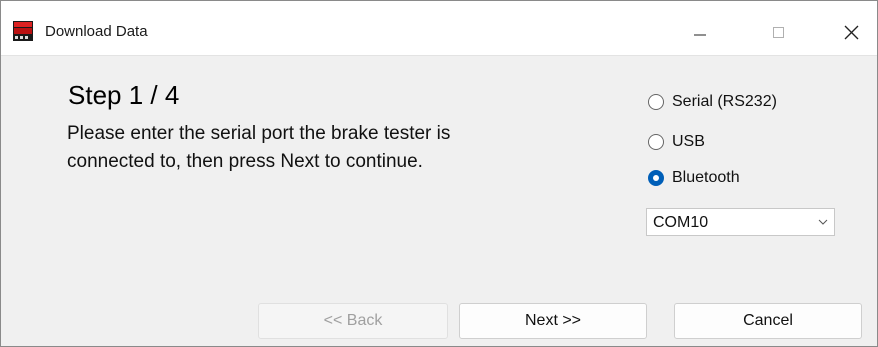 The image size is (878, 347). What do you see at coordinates (700, 28) in the screenshot?
I see `minimize-button` at bounding box center [700, 28].